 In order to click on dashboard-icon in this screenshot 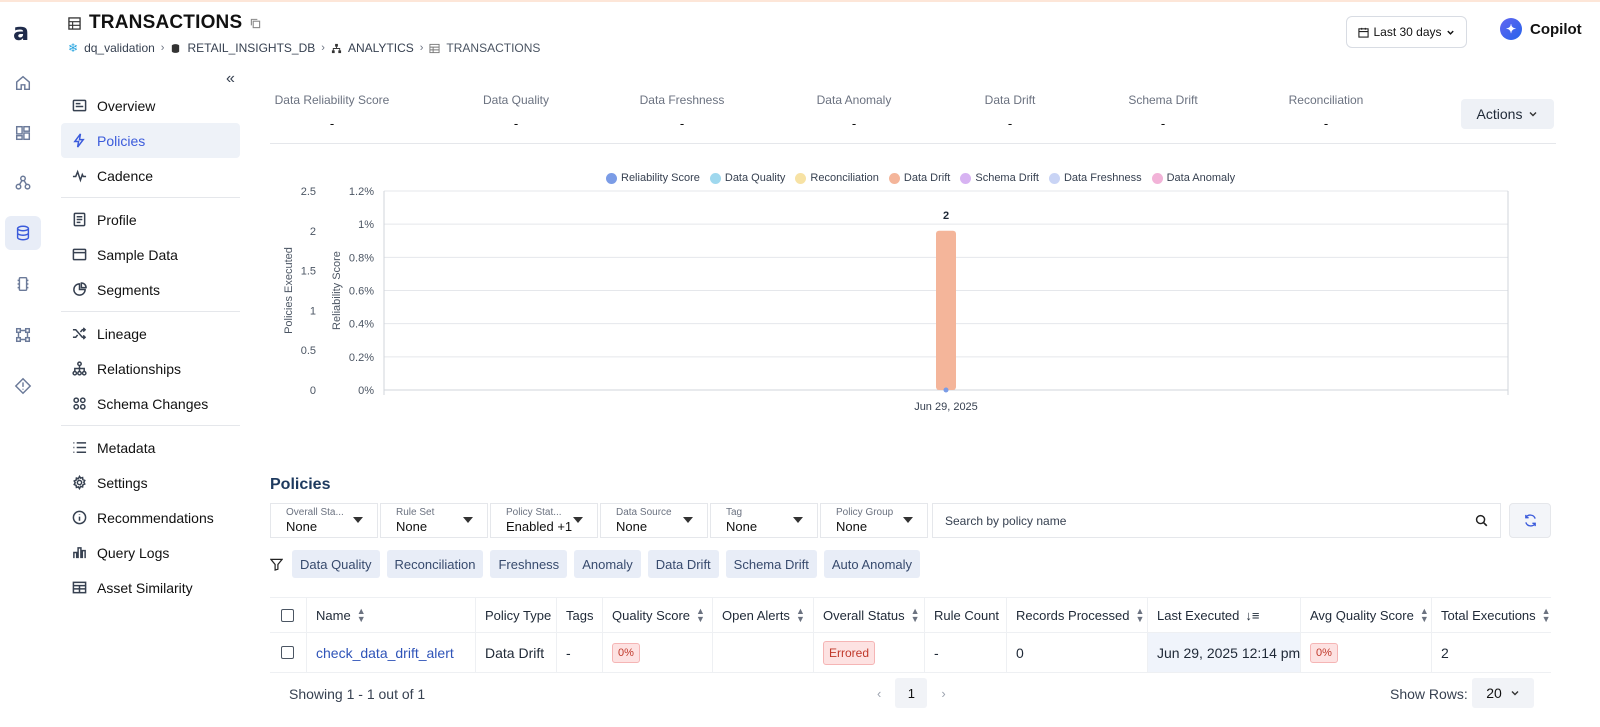, I will do `click(23, 133)`.